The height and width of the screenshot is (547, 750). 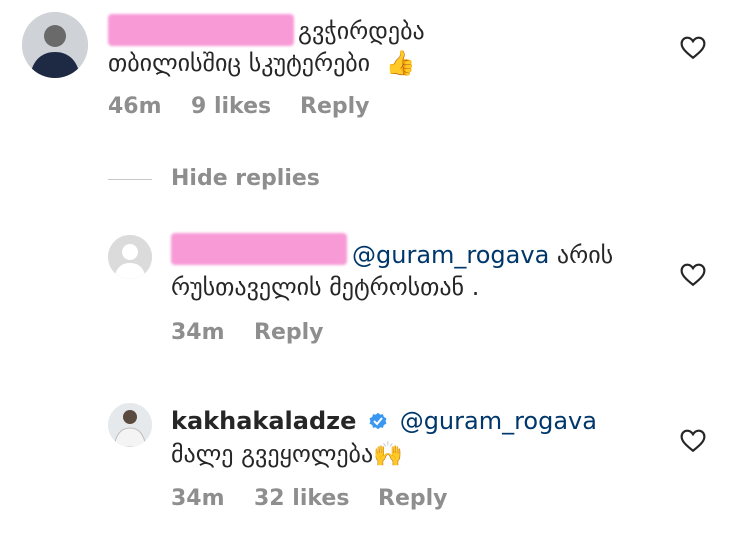 I want to click on reply-text-line1: @guram_rogava არის, so click(x=482, y=255).